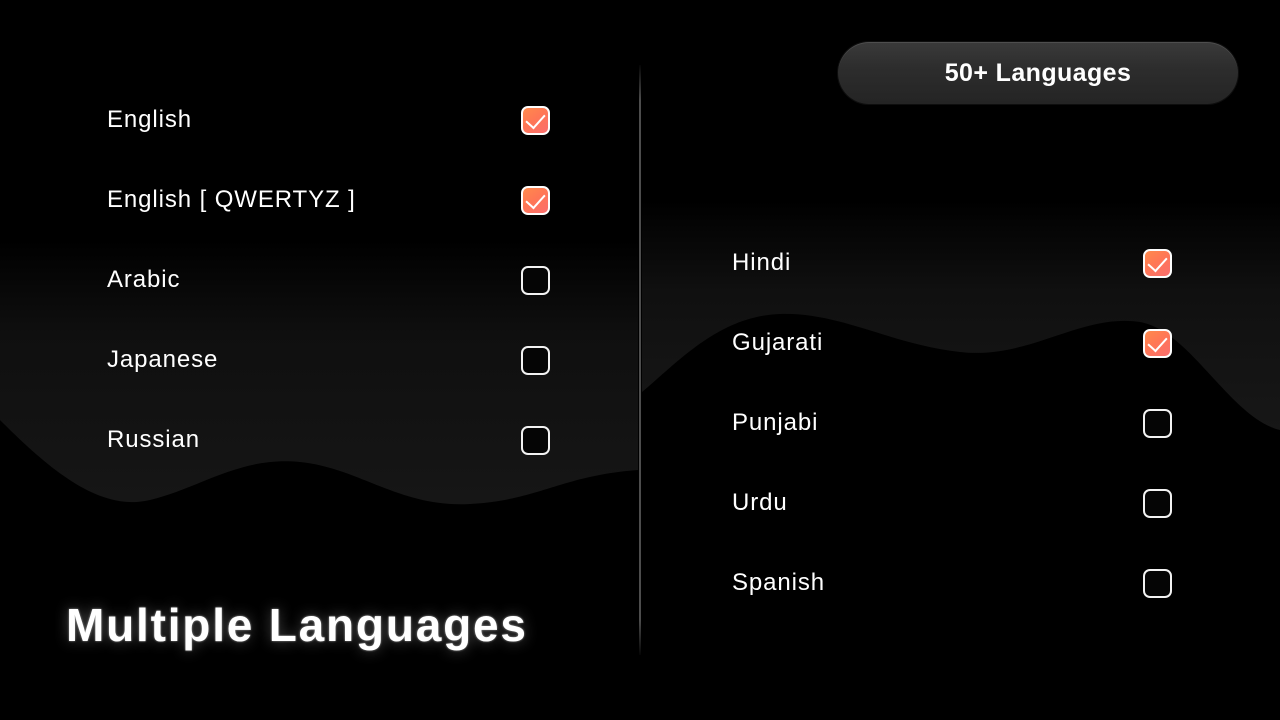  What do you see at coordinates (952, 423) in the screenshot?
I see `list-item: Punjabi` at bounding box center [952, 423].